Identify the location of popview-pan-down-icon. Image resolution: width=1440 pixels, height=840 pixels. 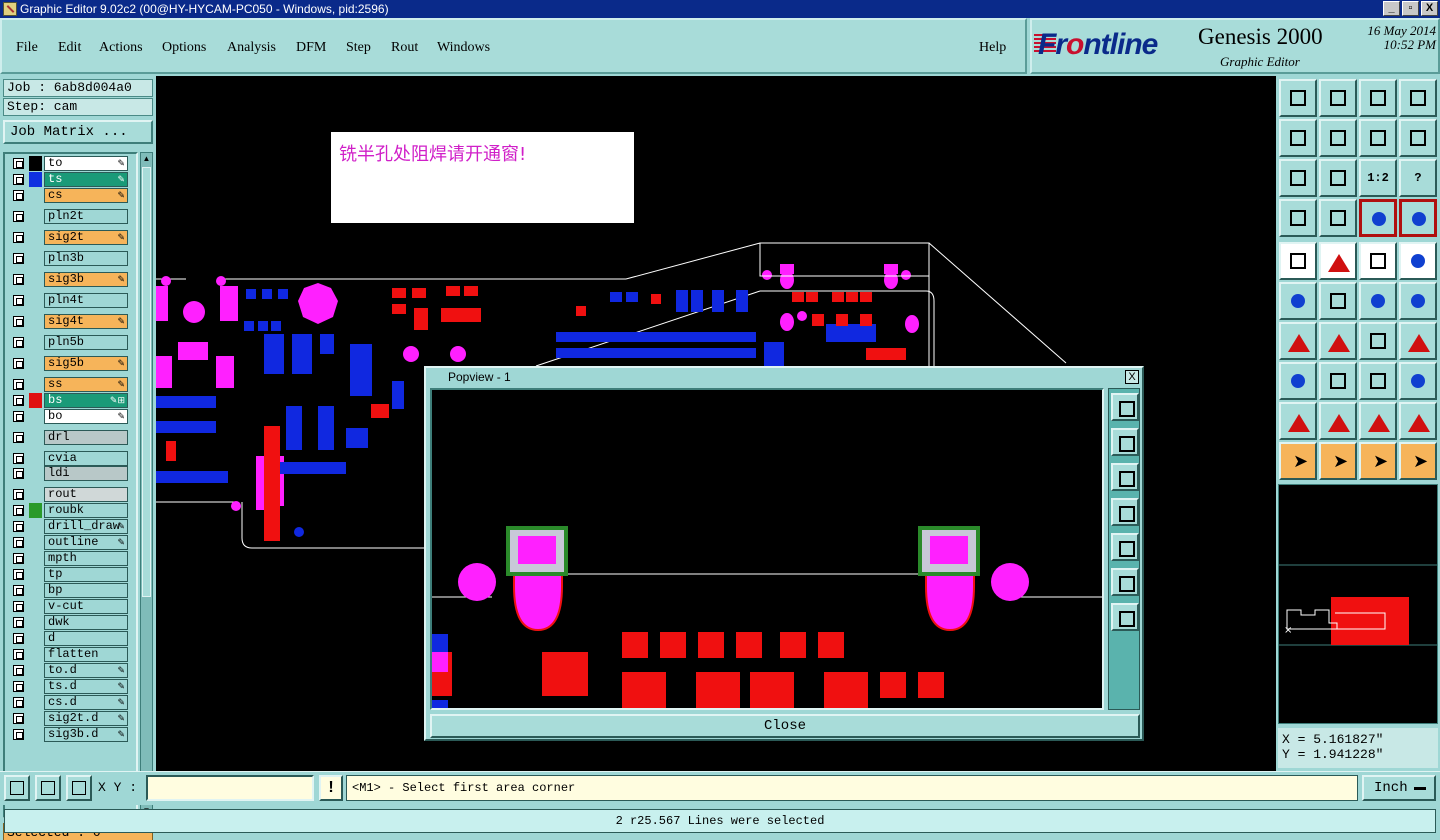
(1125, 477).